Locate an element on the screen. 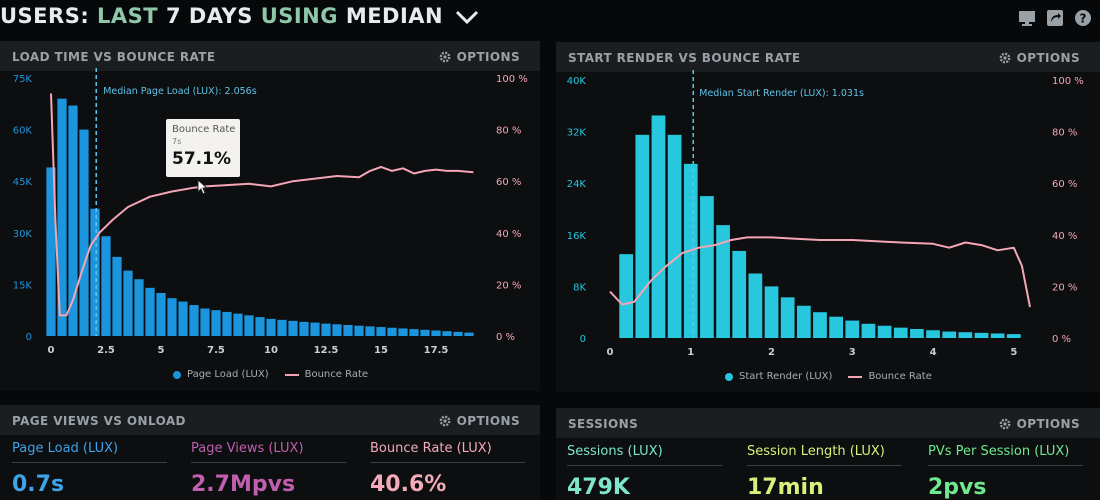 The image size is (1100, 500). legend-bar-label: Page Load (LUX) is located at coordinates (228, 374).